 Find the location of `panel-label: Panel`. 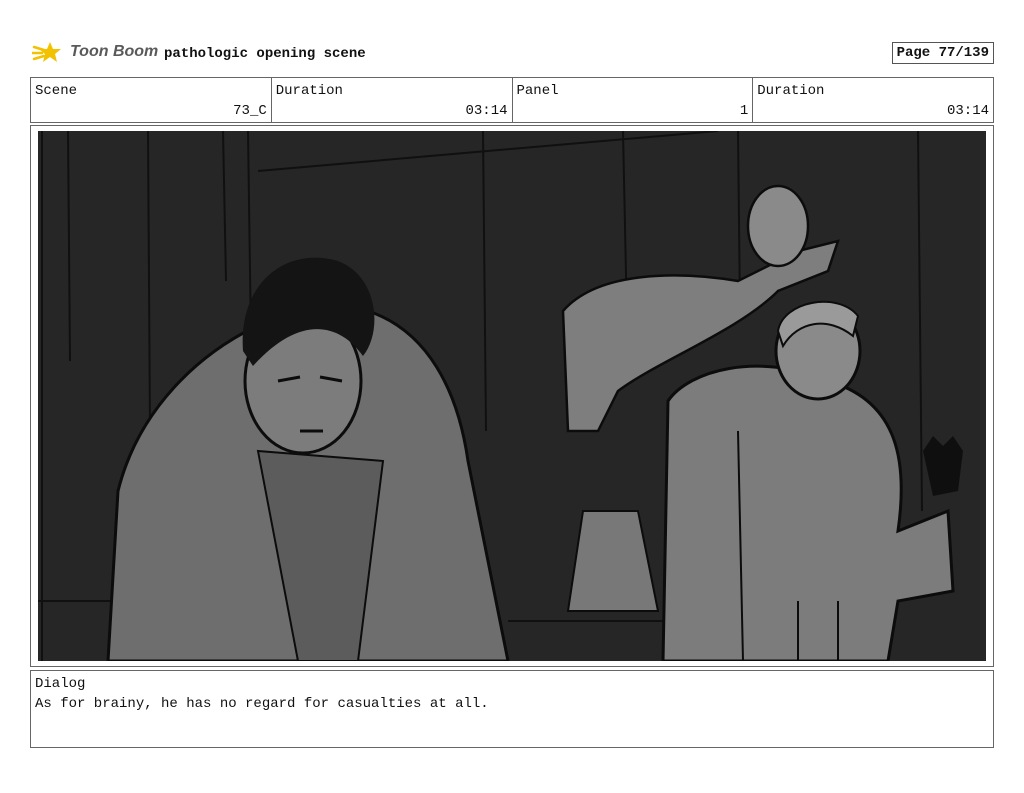

panel-label: Panel is located at coordinates (537, 91).